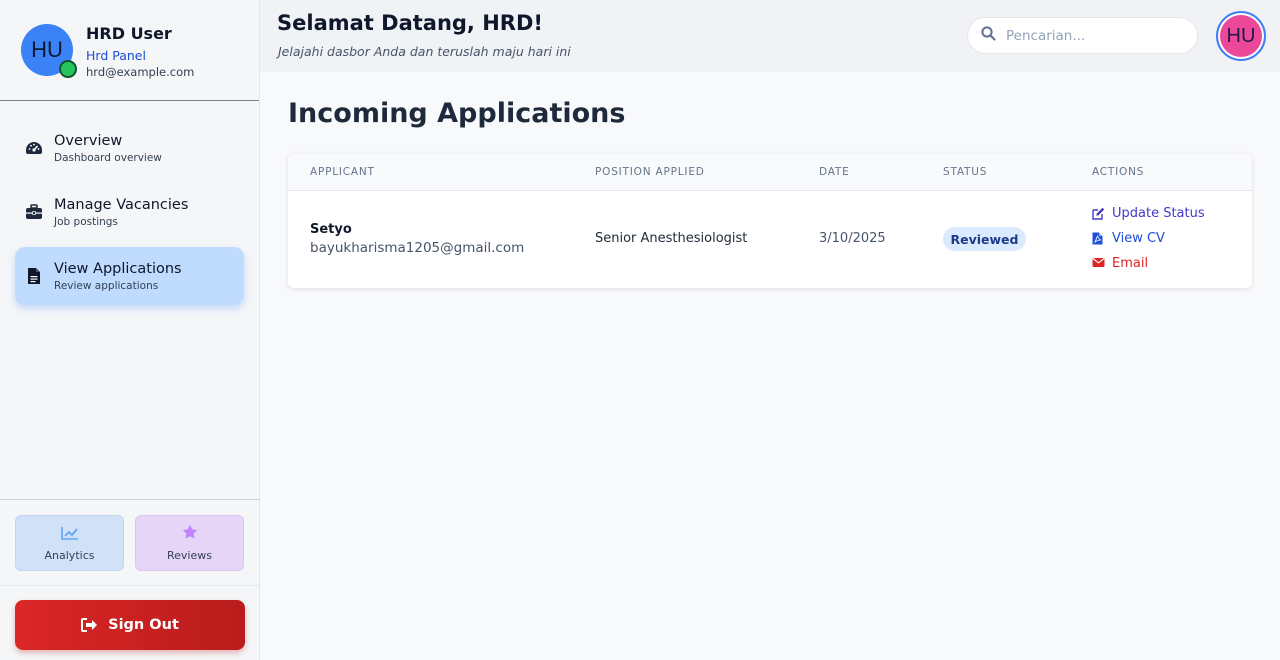 The height and width of the screenshot is (660, 1280). I want to click on search-box, so click(1082, 35).